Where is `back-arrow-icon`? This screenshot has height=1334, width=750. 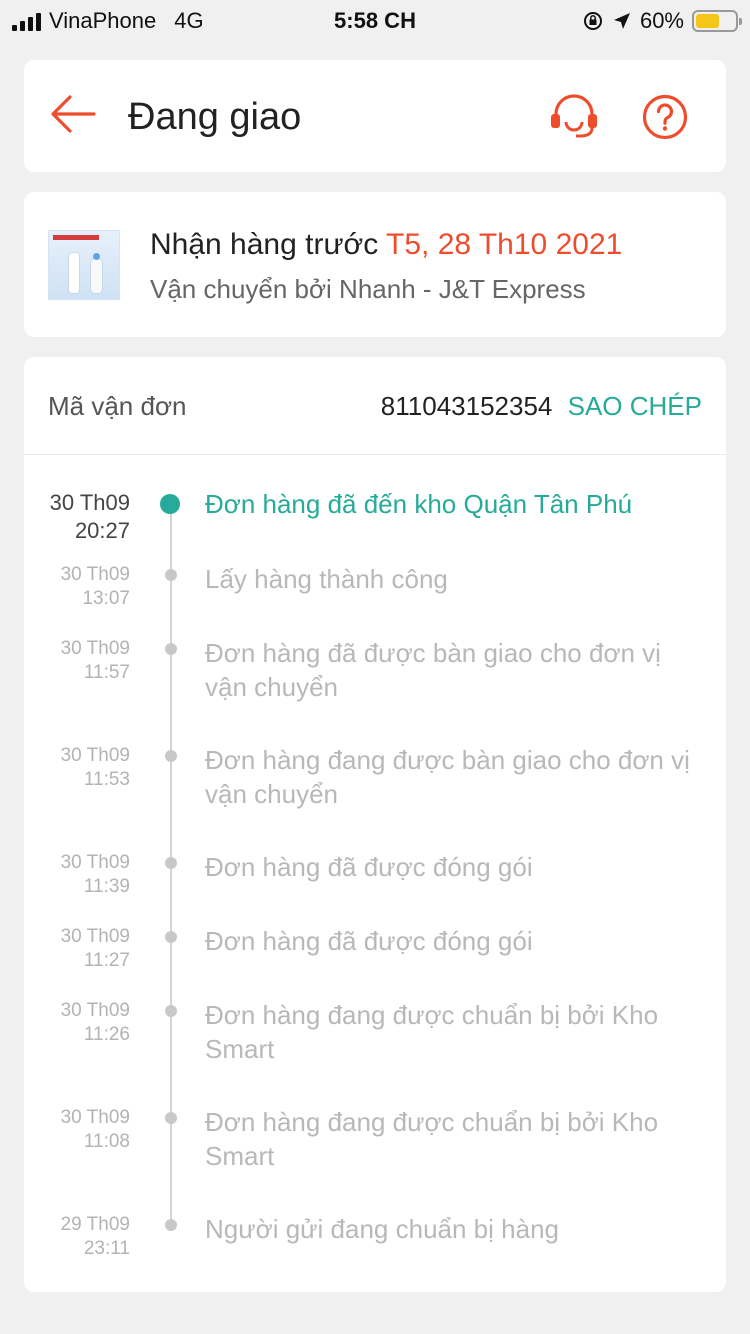 back-arrow-icon is located at coordinates (73, 114).